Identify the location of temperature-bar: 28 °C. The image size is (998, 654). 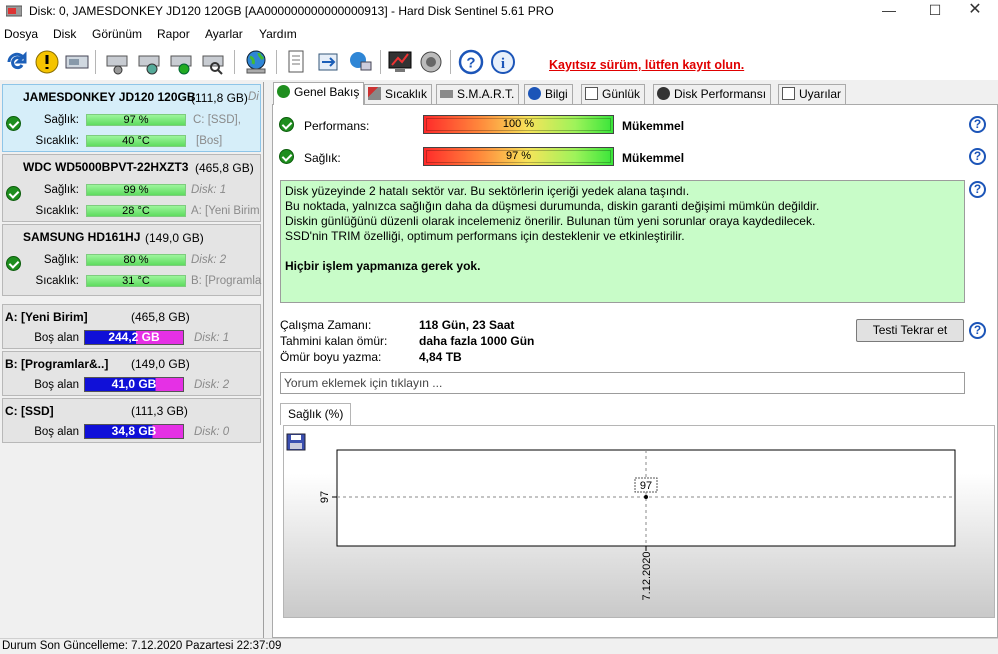
(136, 211).